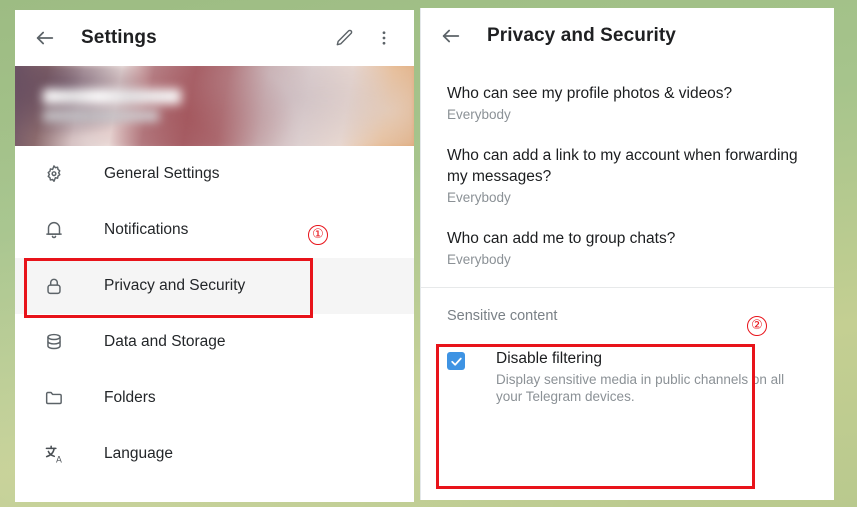  I want to click on svg-text: A, so click(59, 460).